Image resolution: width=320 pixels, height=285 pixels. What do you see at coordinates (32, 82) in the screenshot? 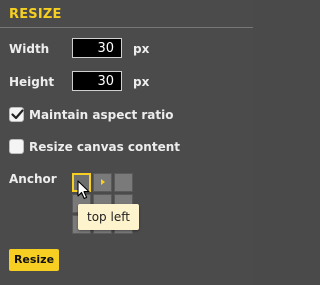
I see `height-label: Height` at bounding box center [32, 82].